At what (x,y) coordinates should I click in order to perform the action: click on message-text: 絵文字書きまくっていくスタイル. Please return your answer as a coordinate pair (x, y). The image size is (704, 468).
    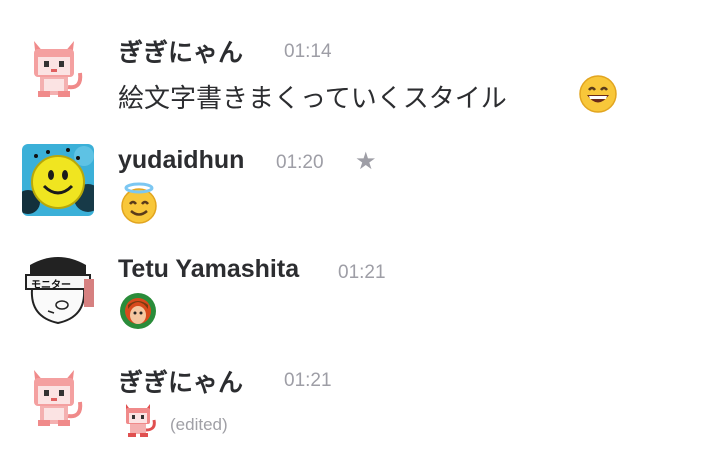
    Looking at the image, I should click on (312, 98).